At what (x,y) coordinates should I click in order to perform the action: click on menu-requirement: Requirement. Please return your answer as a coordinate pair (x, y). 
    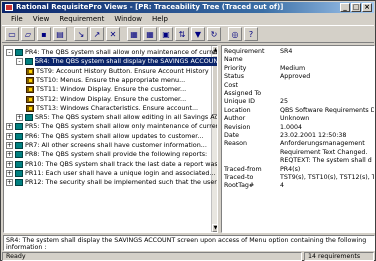
    Looking at the image, I should click on (81, 19).